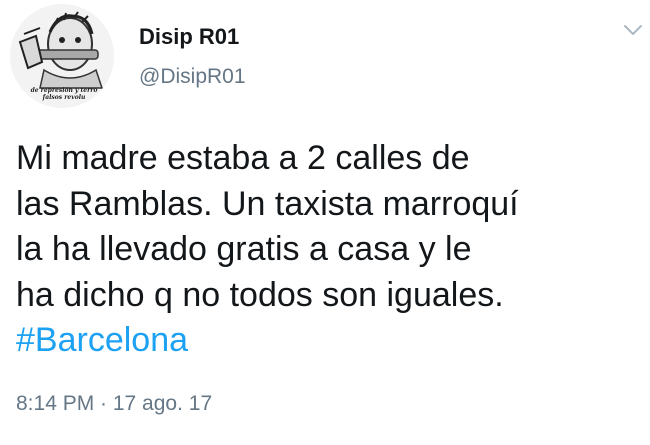 Image resolution: width=650 pixels, height=445 pixels. Describe the element at coordinates (189, 37) in the screenshot. I see `display-name: Disip R01` at that location.